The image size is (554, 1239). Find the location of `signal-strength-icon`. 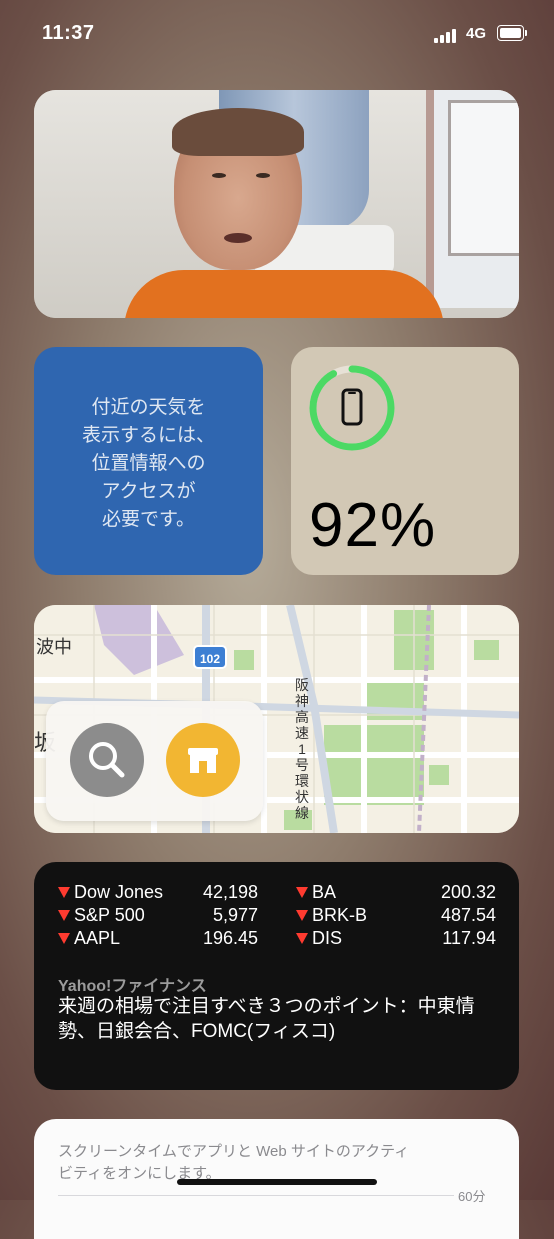

signal-strength-icon is located at coordinates (447, 35).